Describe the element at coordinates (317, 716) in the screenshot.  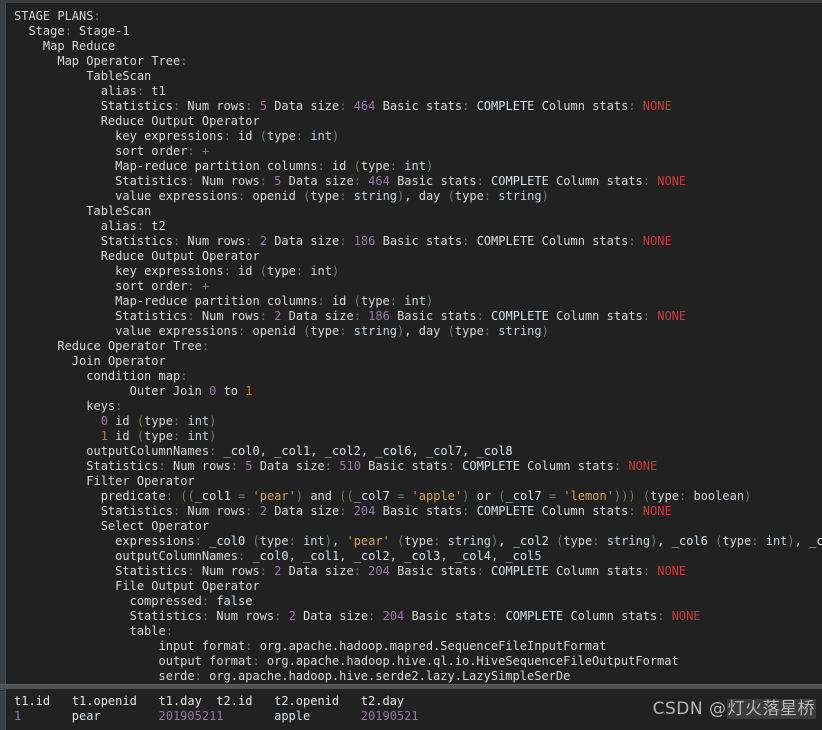
I see `result-cell: apple` at that location.